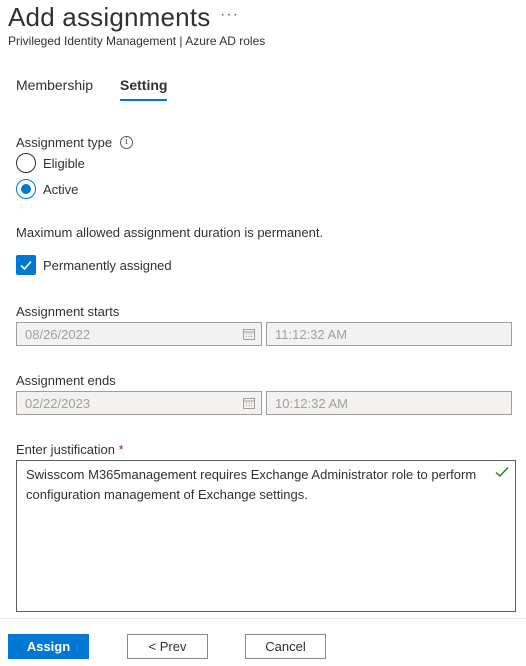  I want to click on more-options-button: ···, so click(229, 15).